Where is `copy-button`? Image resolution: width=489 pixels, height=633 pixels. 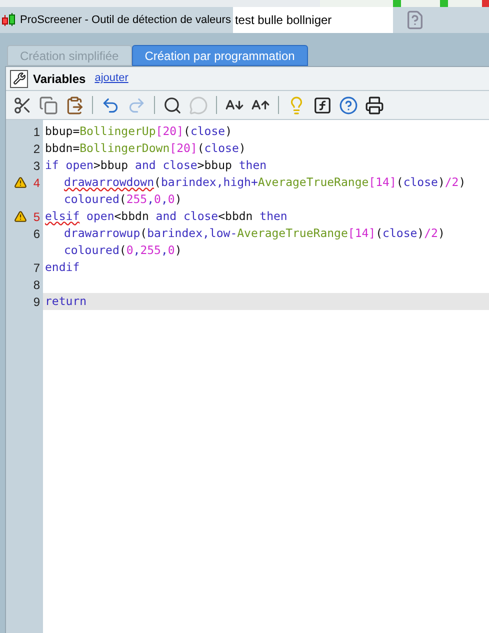 copy-button is located at coordinates (48, 105).